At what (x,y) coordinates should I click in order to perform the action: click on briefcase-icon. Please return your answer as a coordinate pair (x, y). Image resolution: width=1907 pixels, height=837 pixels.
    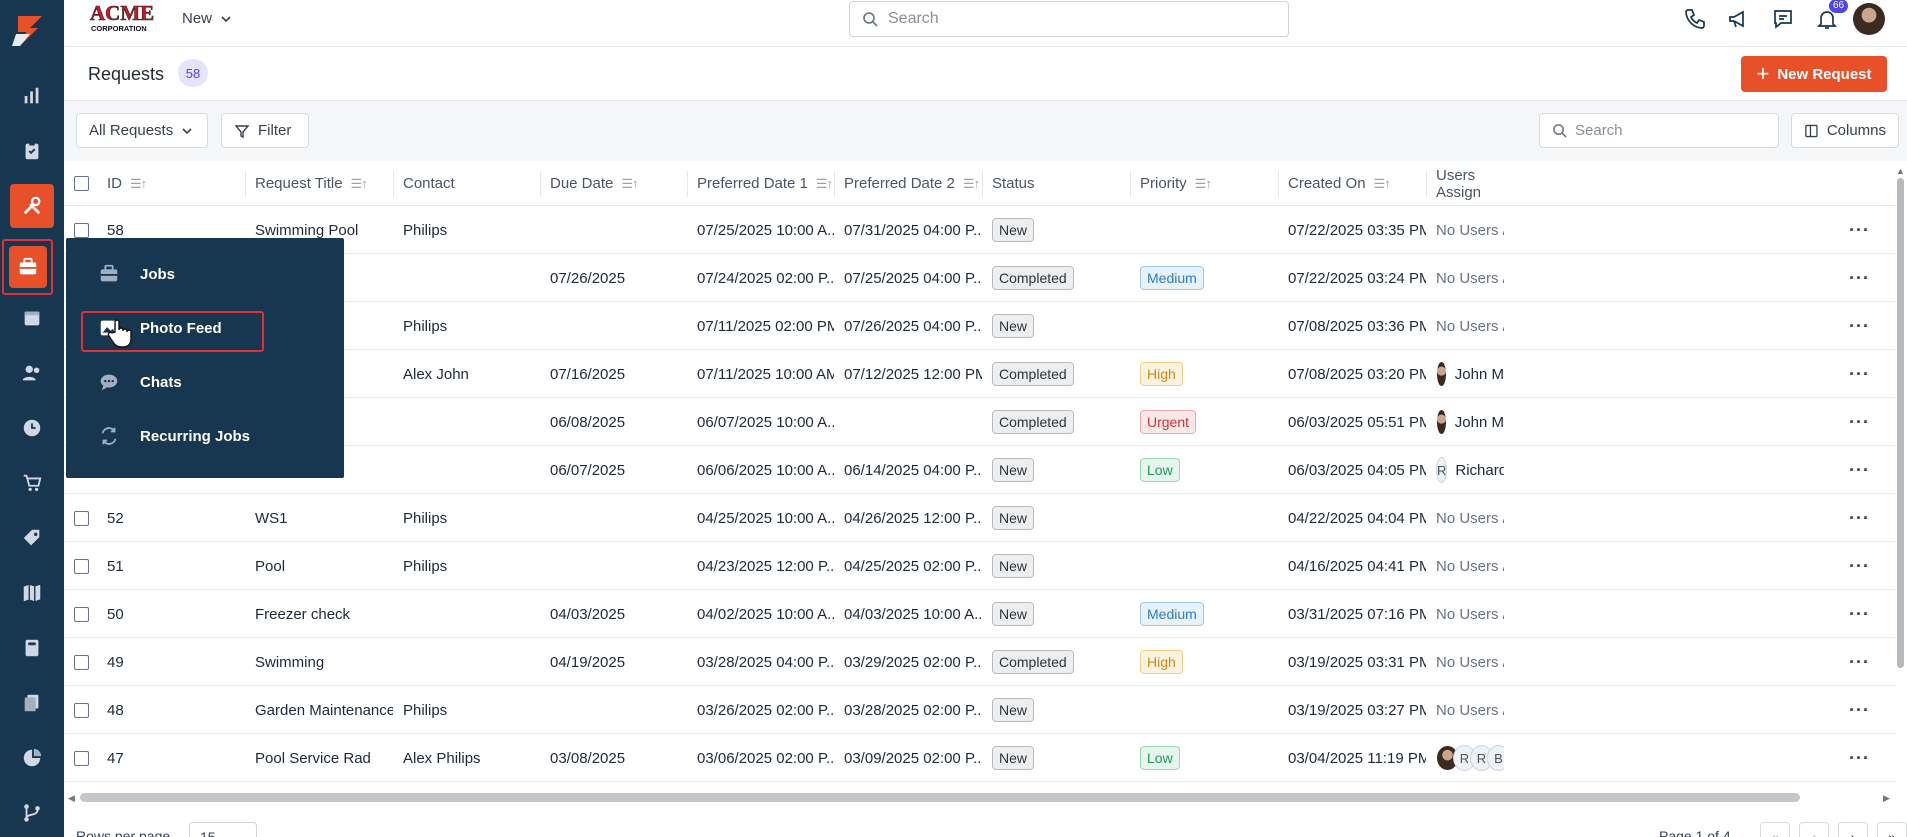
    Looking at the image, I should click on (27, 267).